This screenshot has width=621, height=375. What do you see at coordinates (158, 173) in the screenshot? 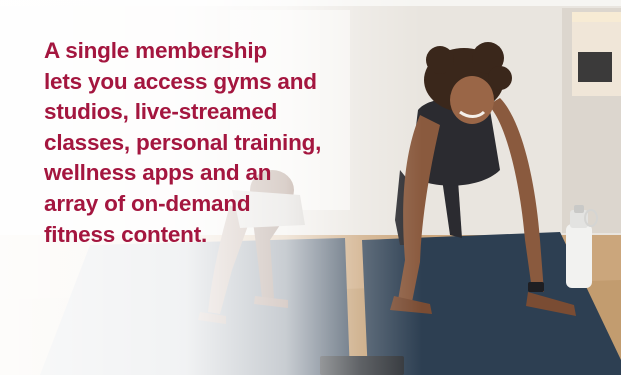
I see `headline-line-5: wellness apps and an` at bounding box center [158, 173].